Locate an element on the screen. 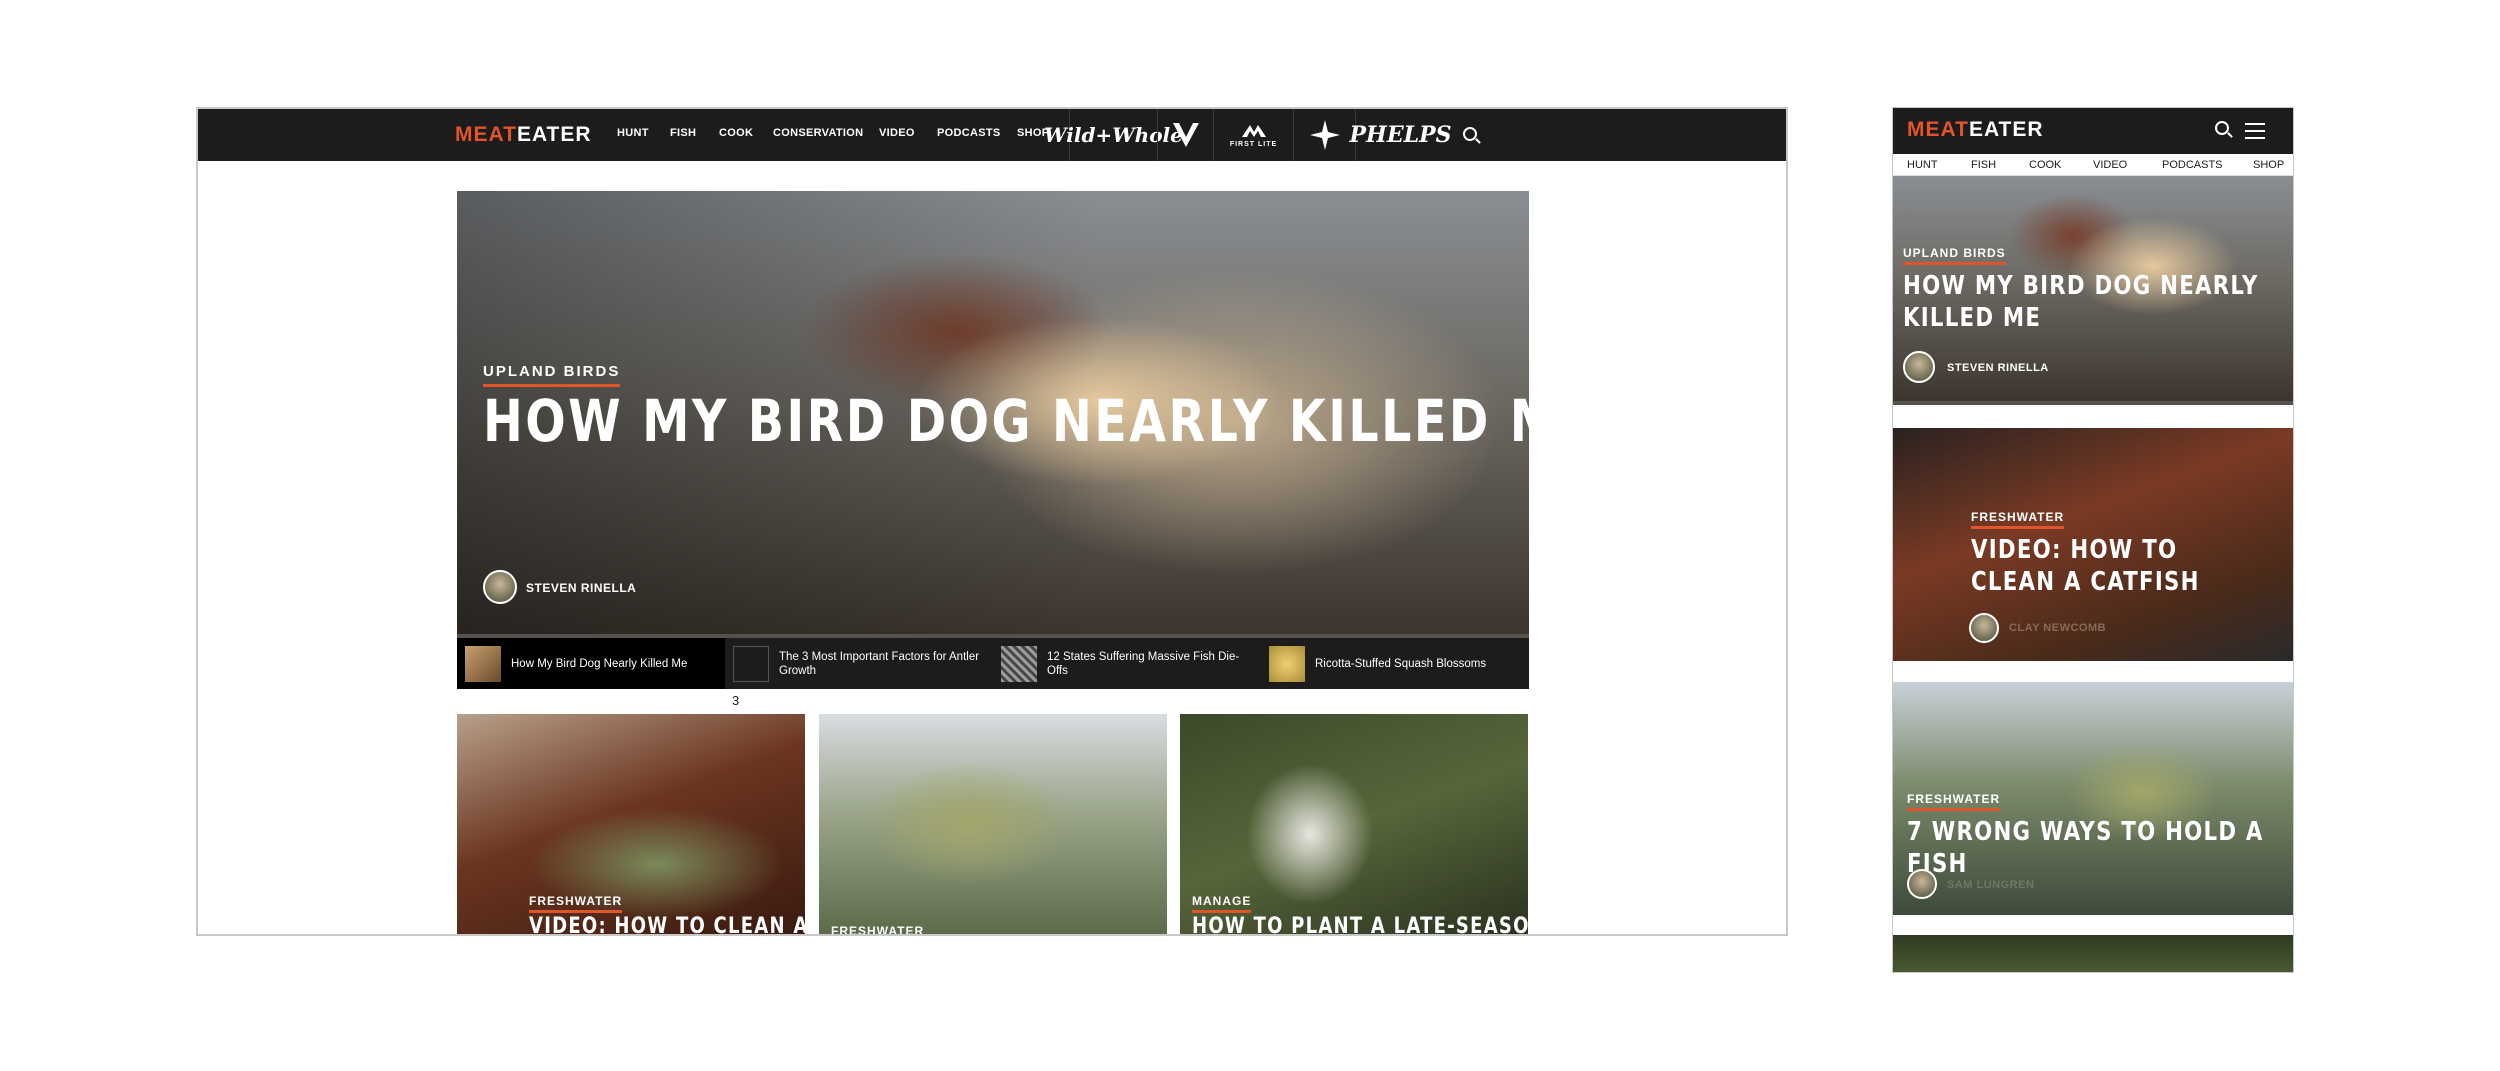 This screenshot has width=2500, height=1071. mobile-article-card is located at coordinates (2093, 953).